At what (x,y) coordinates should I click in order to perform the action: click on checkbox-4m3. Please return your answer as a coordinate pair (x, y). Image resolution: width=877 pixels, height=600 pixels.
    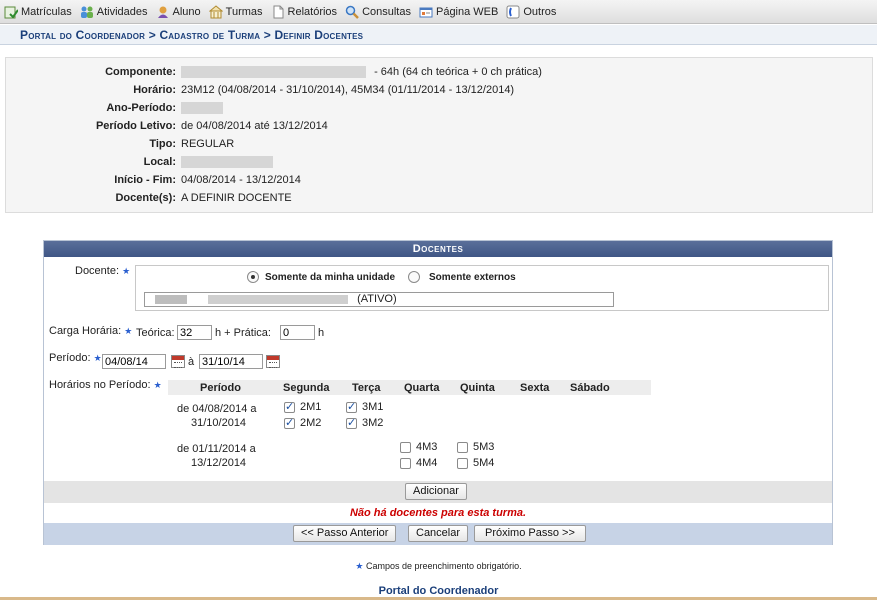
    Looking at the image, I should click on (405, 447).